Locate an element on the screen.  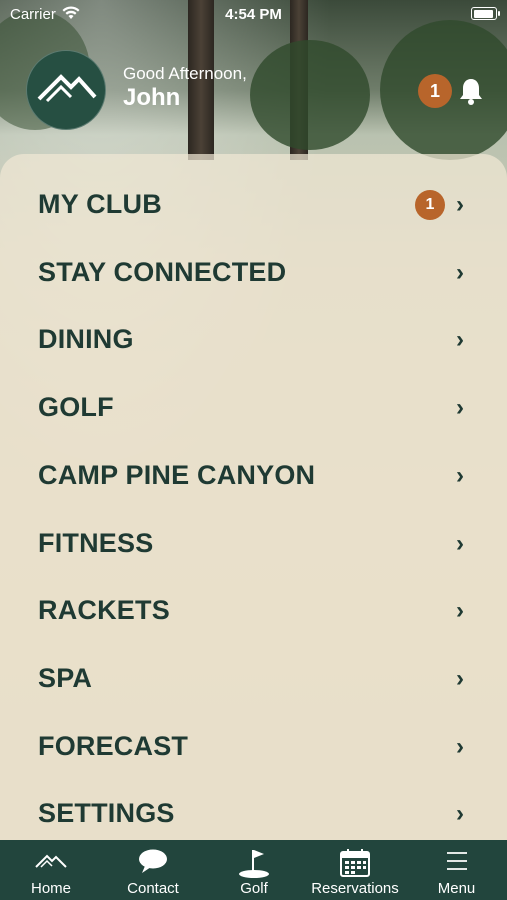
club-logo is located at coordinates (66, 90).